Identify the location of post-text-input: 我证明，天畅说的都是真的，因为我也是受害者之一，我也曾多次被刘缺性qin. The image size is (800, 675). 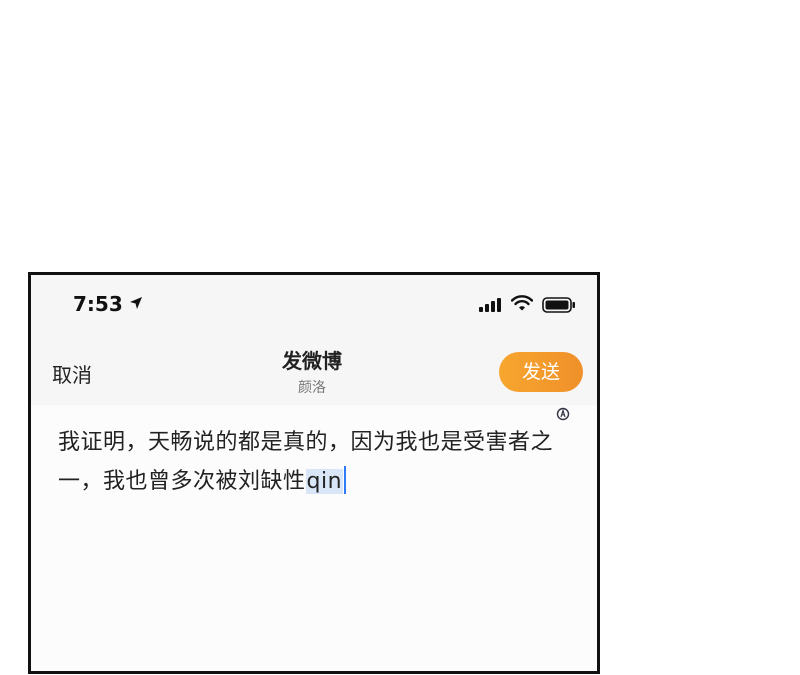
(308, 462).